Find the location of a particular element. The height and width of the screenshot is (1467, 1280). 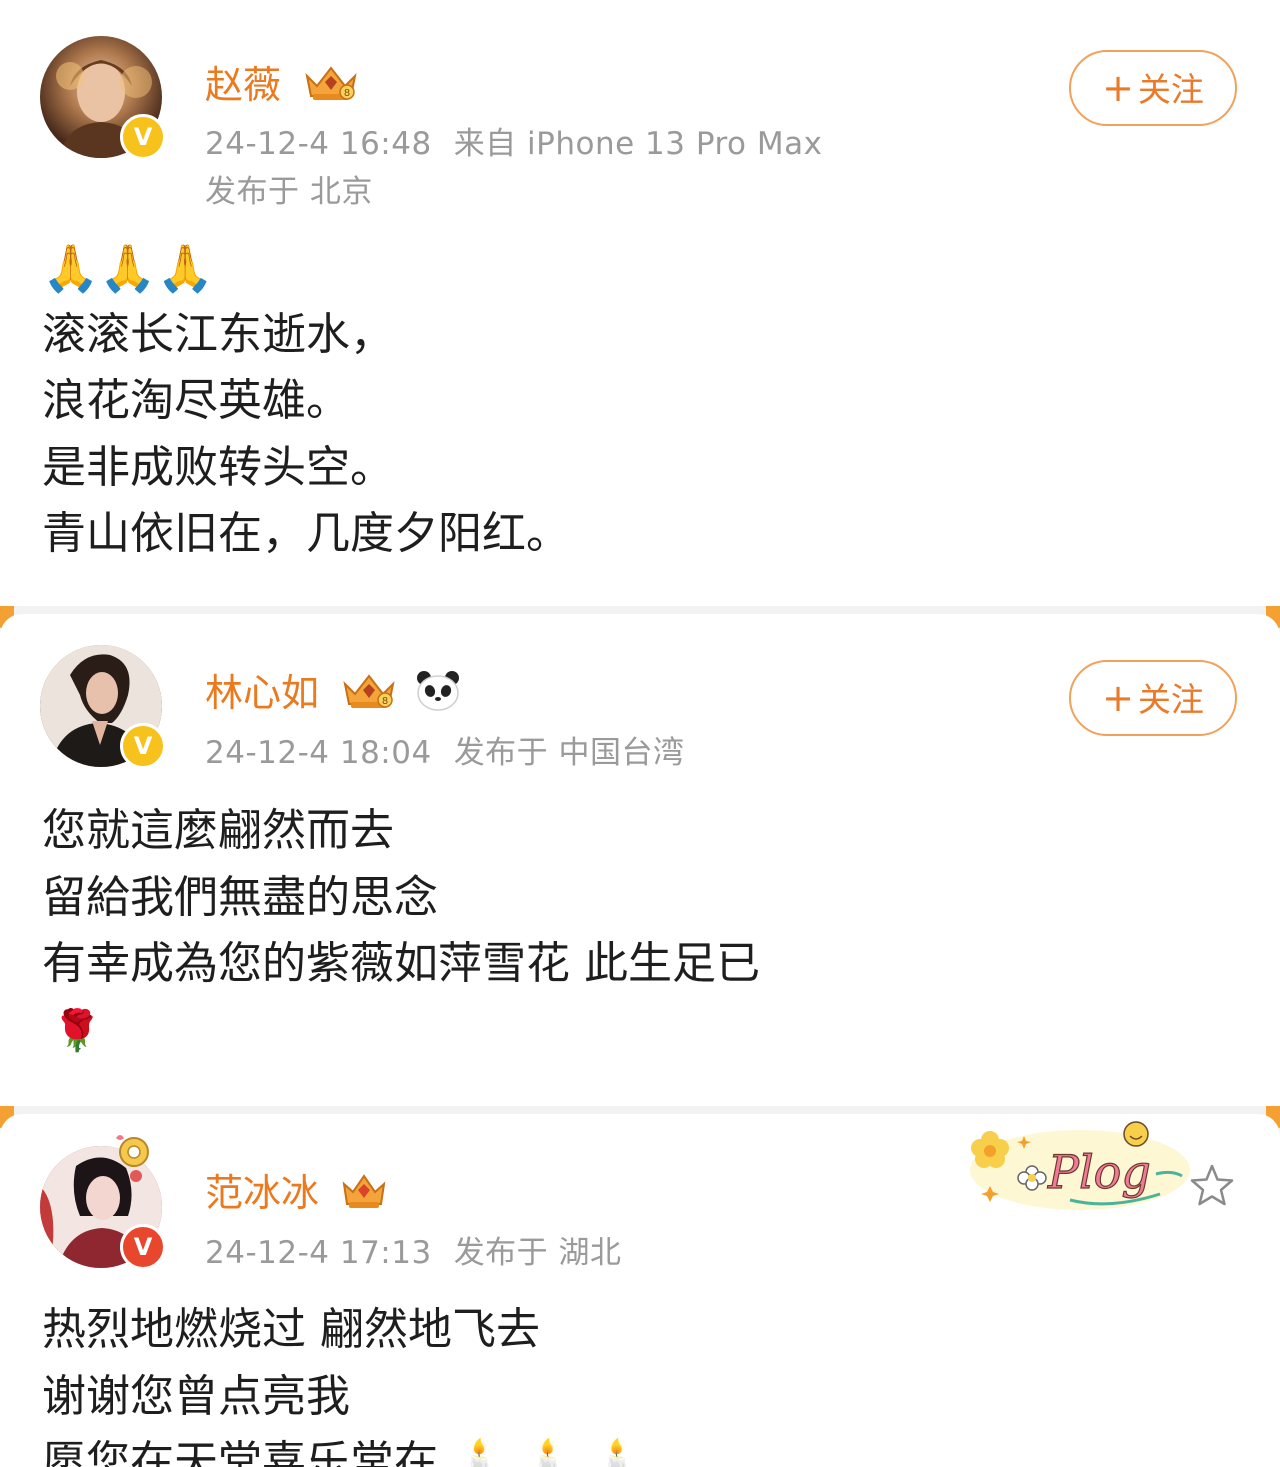

content-line: 是非成败转头空。 is located at coordinates (218, 467).